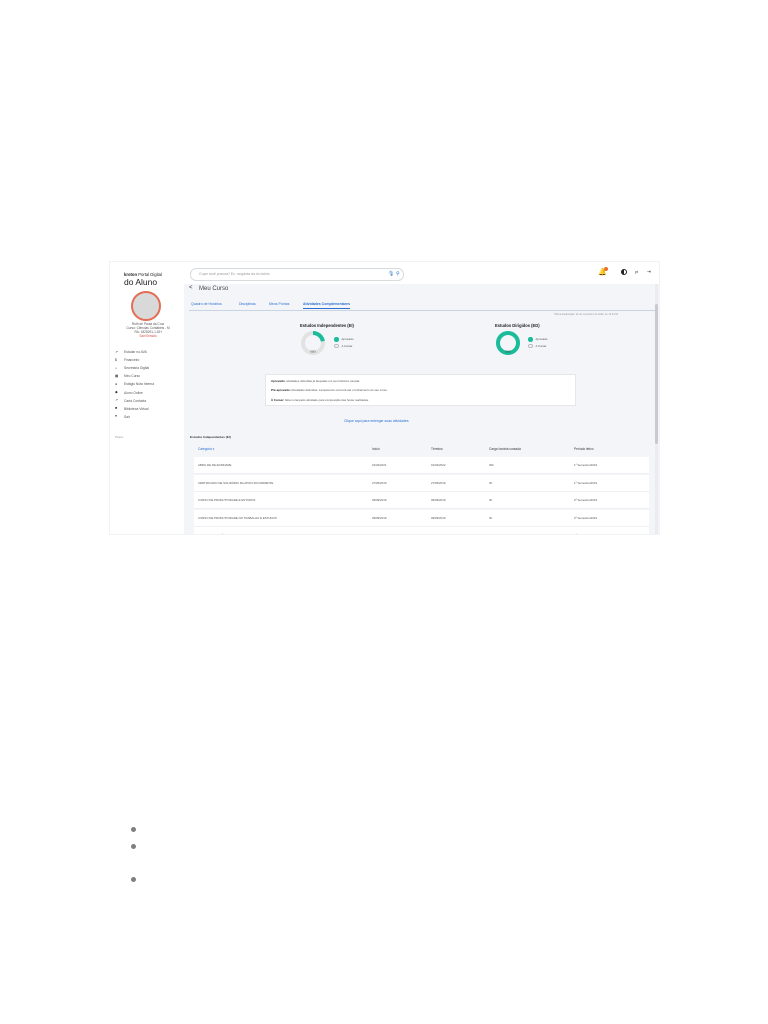 The image size is (768, 1024). Describe the element at coordinates (247, 304) in the screenshot. I see `tab-disciplinas: Disciplinas` at that location.